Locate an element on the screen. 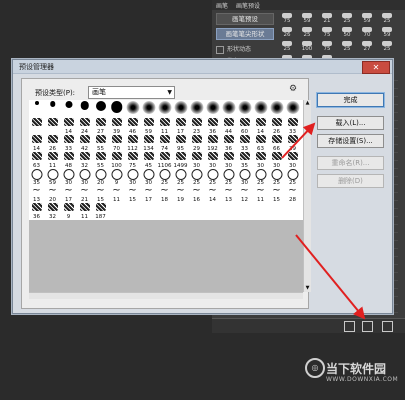 This screenshot has height=400, width=405. brush-preset-cell: ~21 is located at coordinates (84, 194).